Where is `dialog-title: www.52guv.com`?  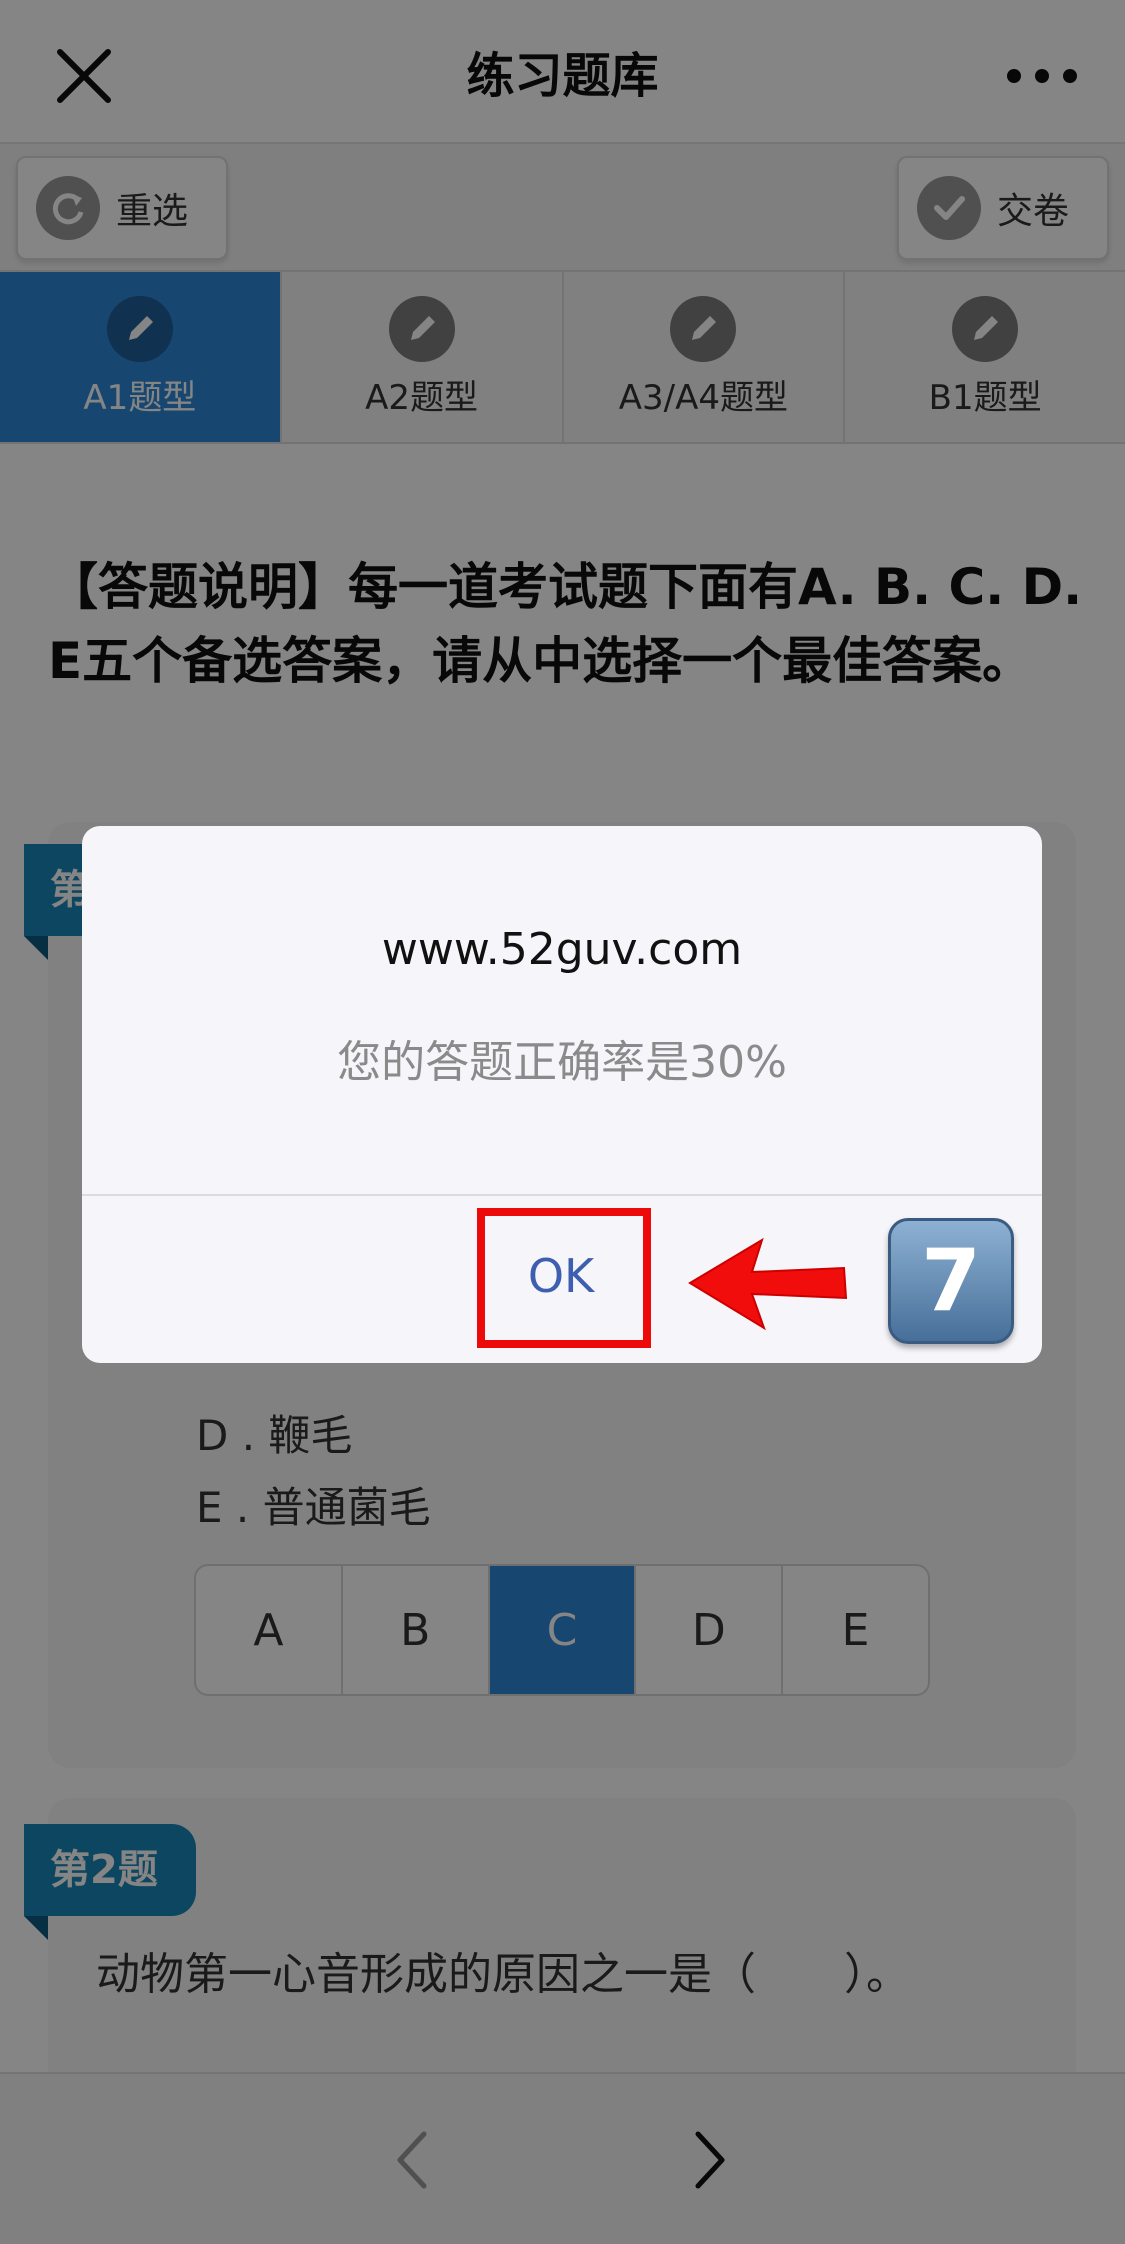
dialog-title: www.52guv.com is located at coordinates (562, 949).